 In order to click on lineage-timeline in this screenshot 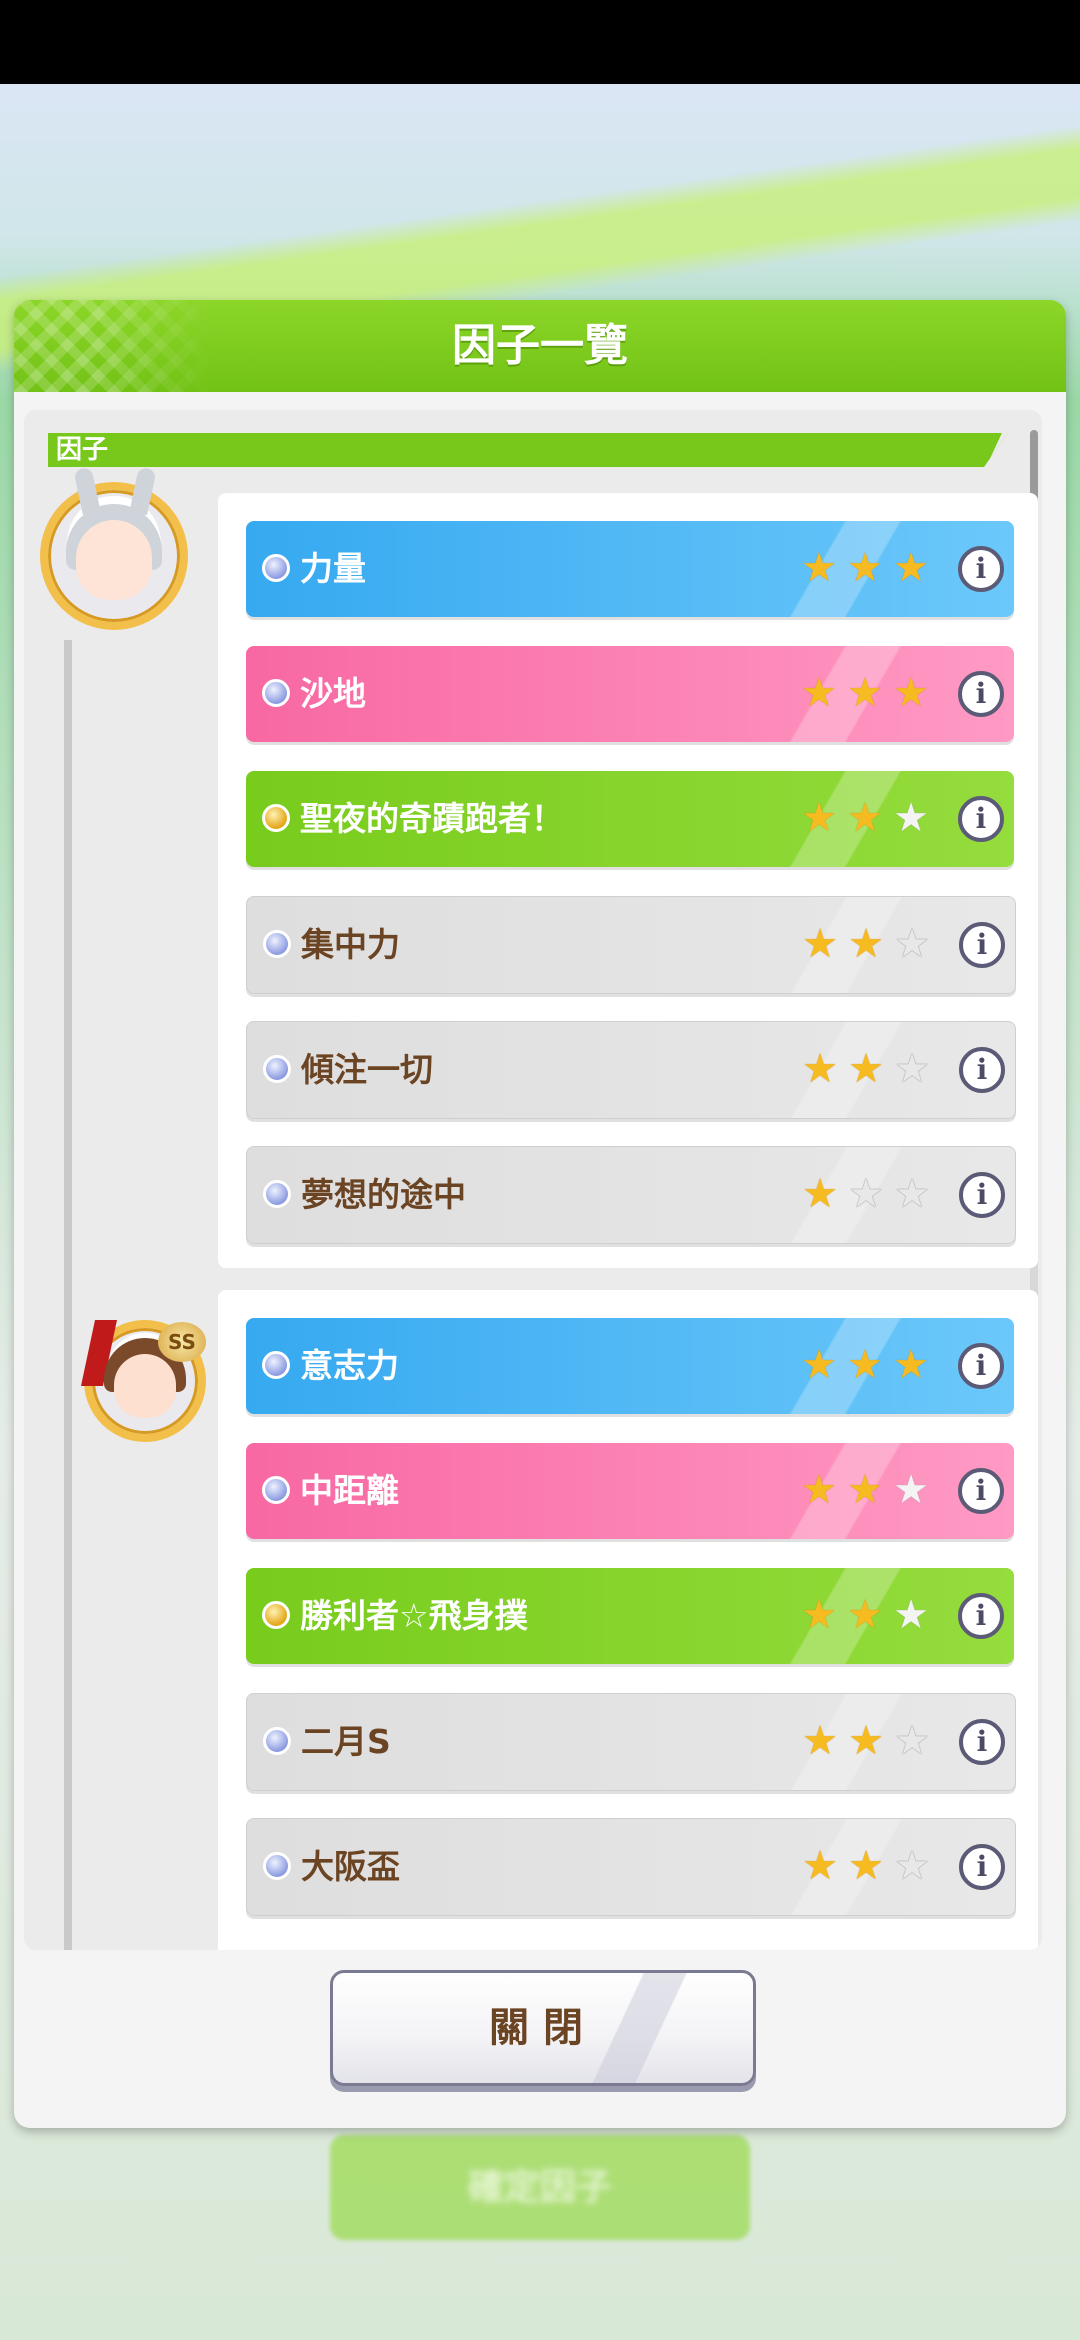, I will do `click(68, 1295)`.